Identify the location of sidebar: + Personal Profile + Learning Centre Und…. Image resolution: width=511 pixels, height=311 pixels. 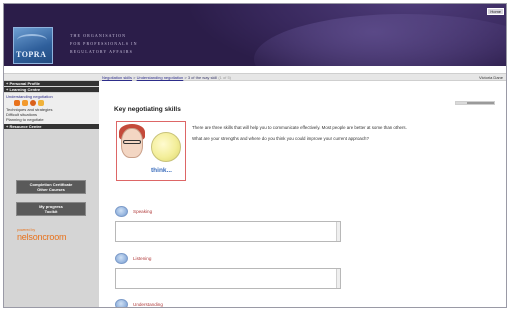
(51, 194).